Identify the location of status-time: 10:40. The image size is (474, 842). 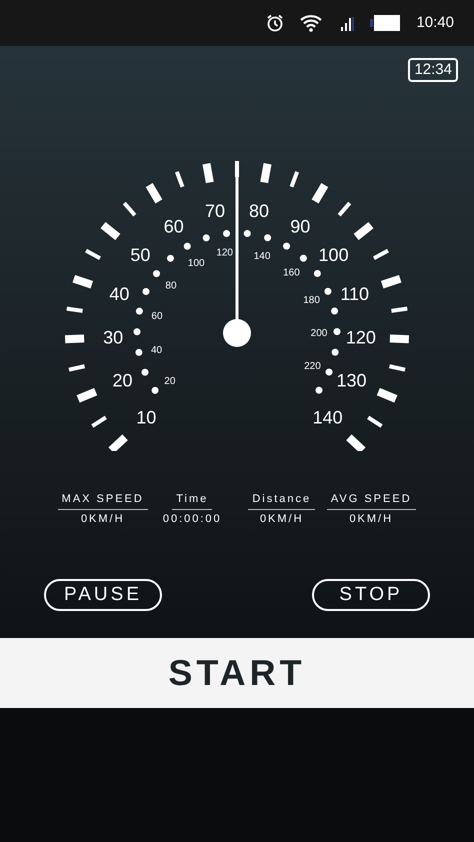
(435, 22).